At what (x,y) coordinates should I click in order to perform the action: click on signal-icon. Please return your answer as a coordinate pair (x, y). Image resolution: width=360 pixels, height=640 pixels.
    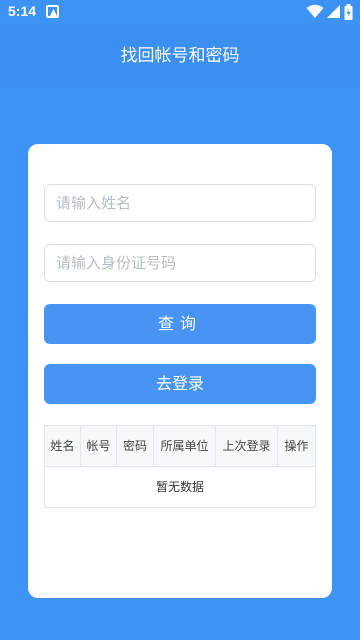
    Looking at the image, I should click on (333, 13).